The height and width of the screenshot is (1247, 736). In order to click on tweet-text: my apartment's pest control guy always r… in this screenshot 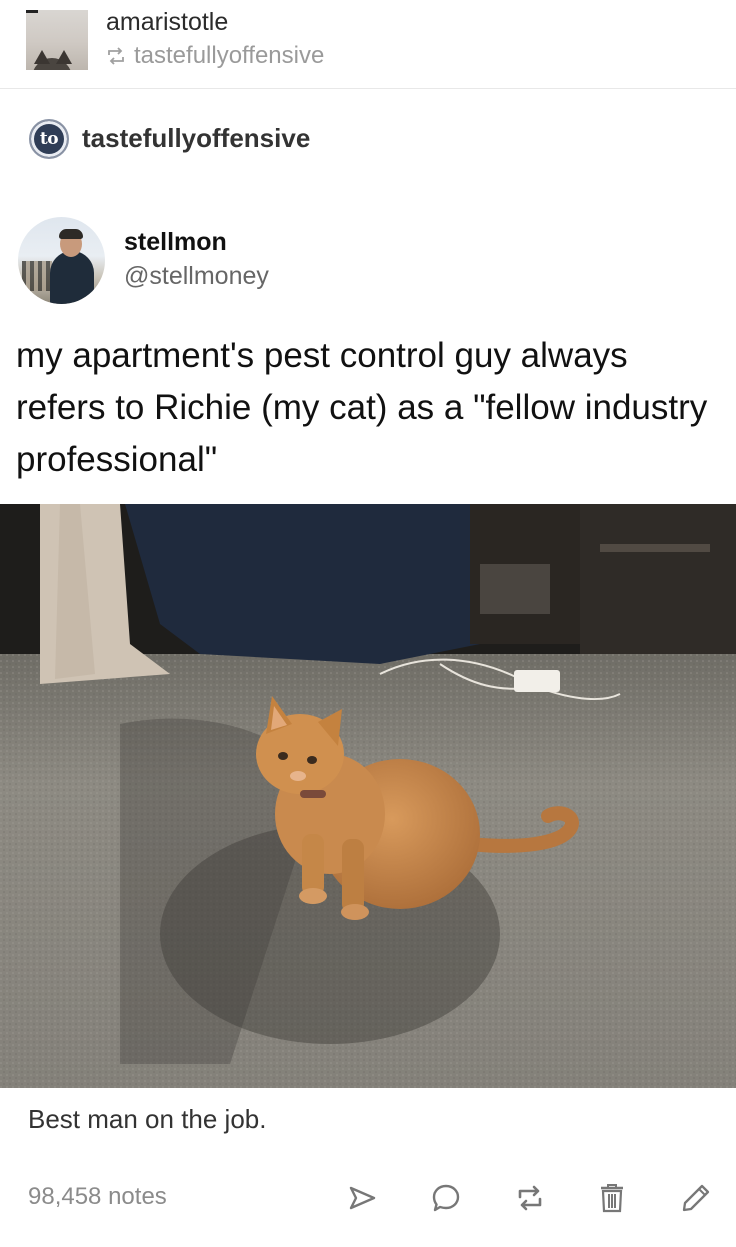, I will do `click(362, 407)`.